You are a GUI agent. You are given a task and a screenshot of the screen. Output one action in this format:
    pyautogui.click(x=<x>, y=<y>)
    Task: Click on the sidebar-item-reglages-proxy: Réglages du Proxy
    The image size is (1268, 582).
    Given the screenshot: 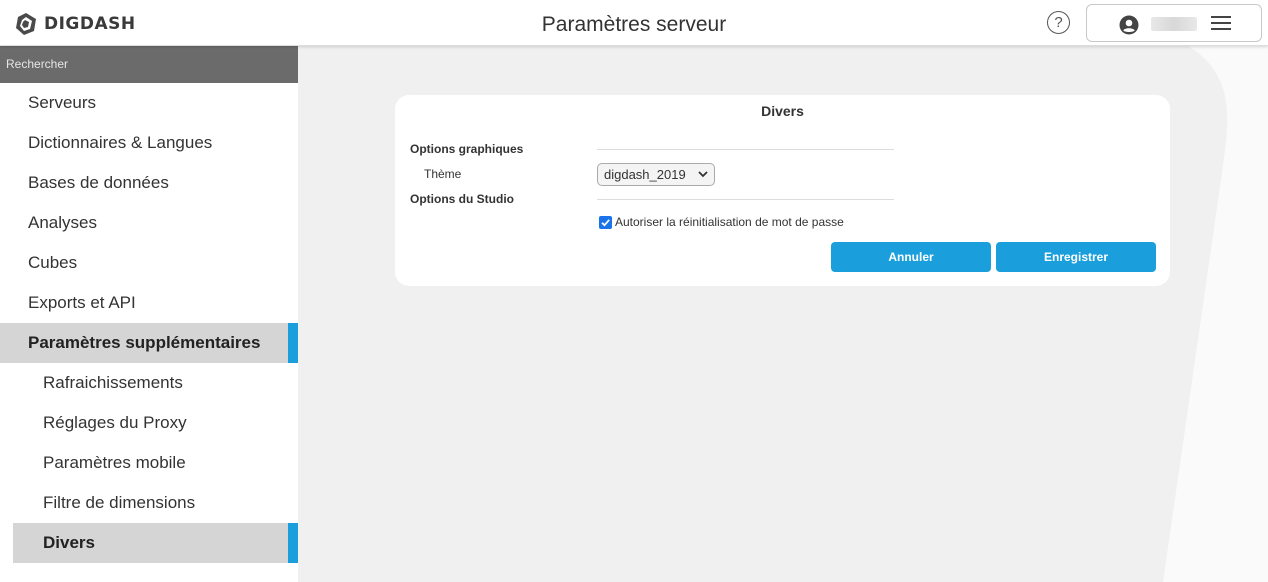 What is the action you would take?
    pyautogui.click(x=149, y=423)
    